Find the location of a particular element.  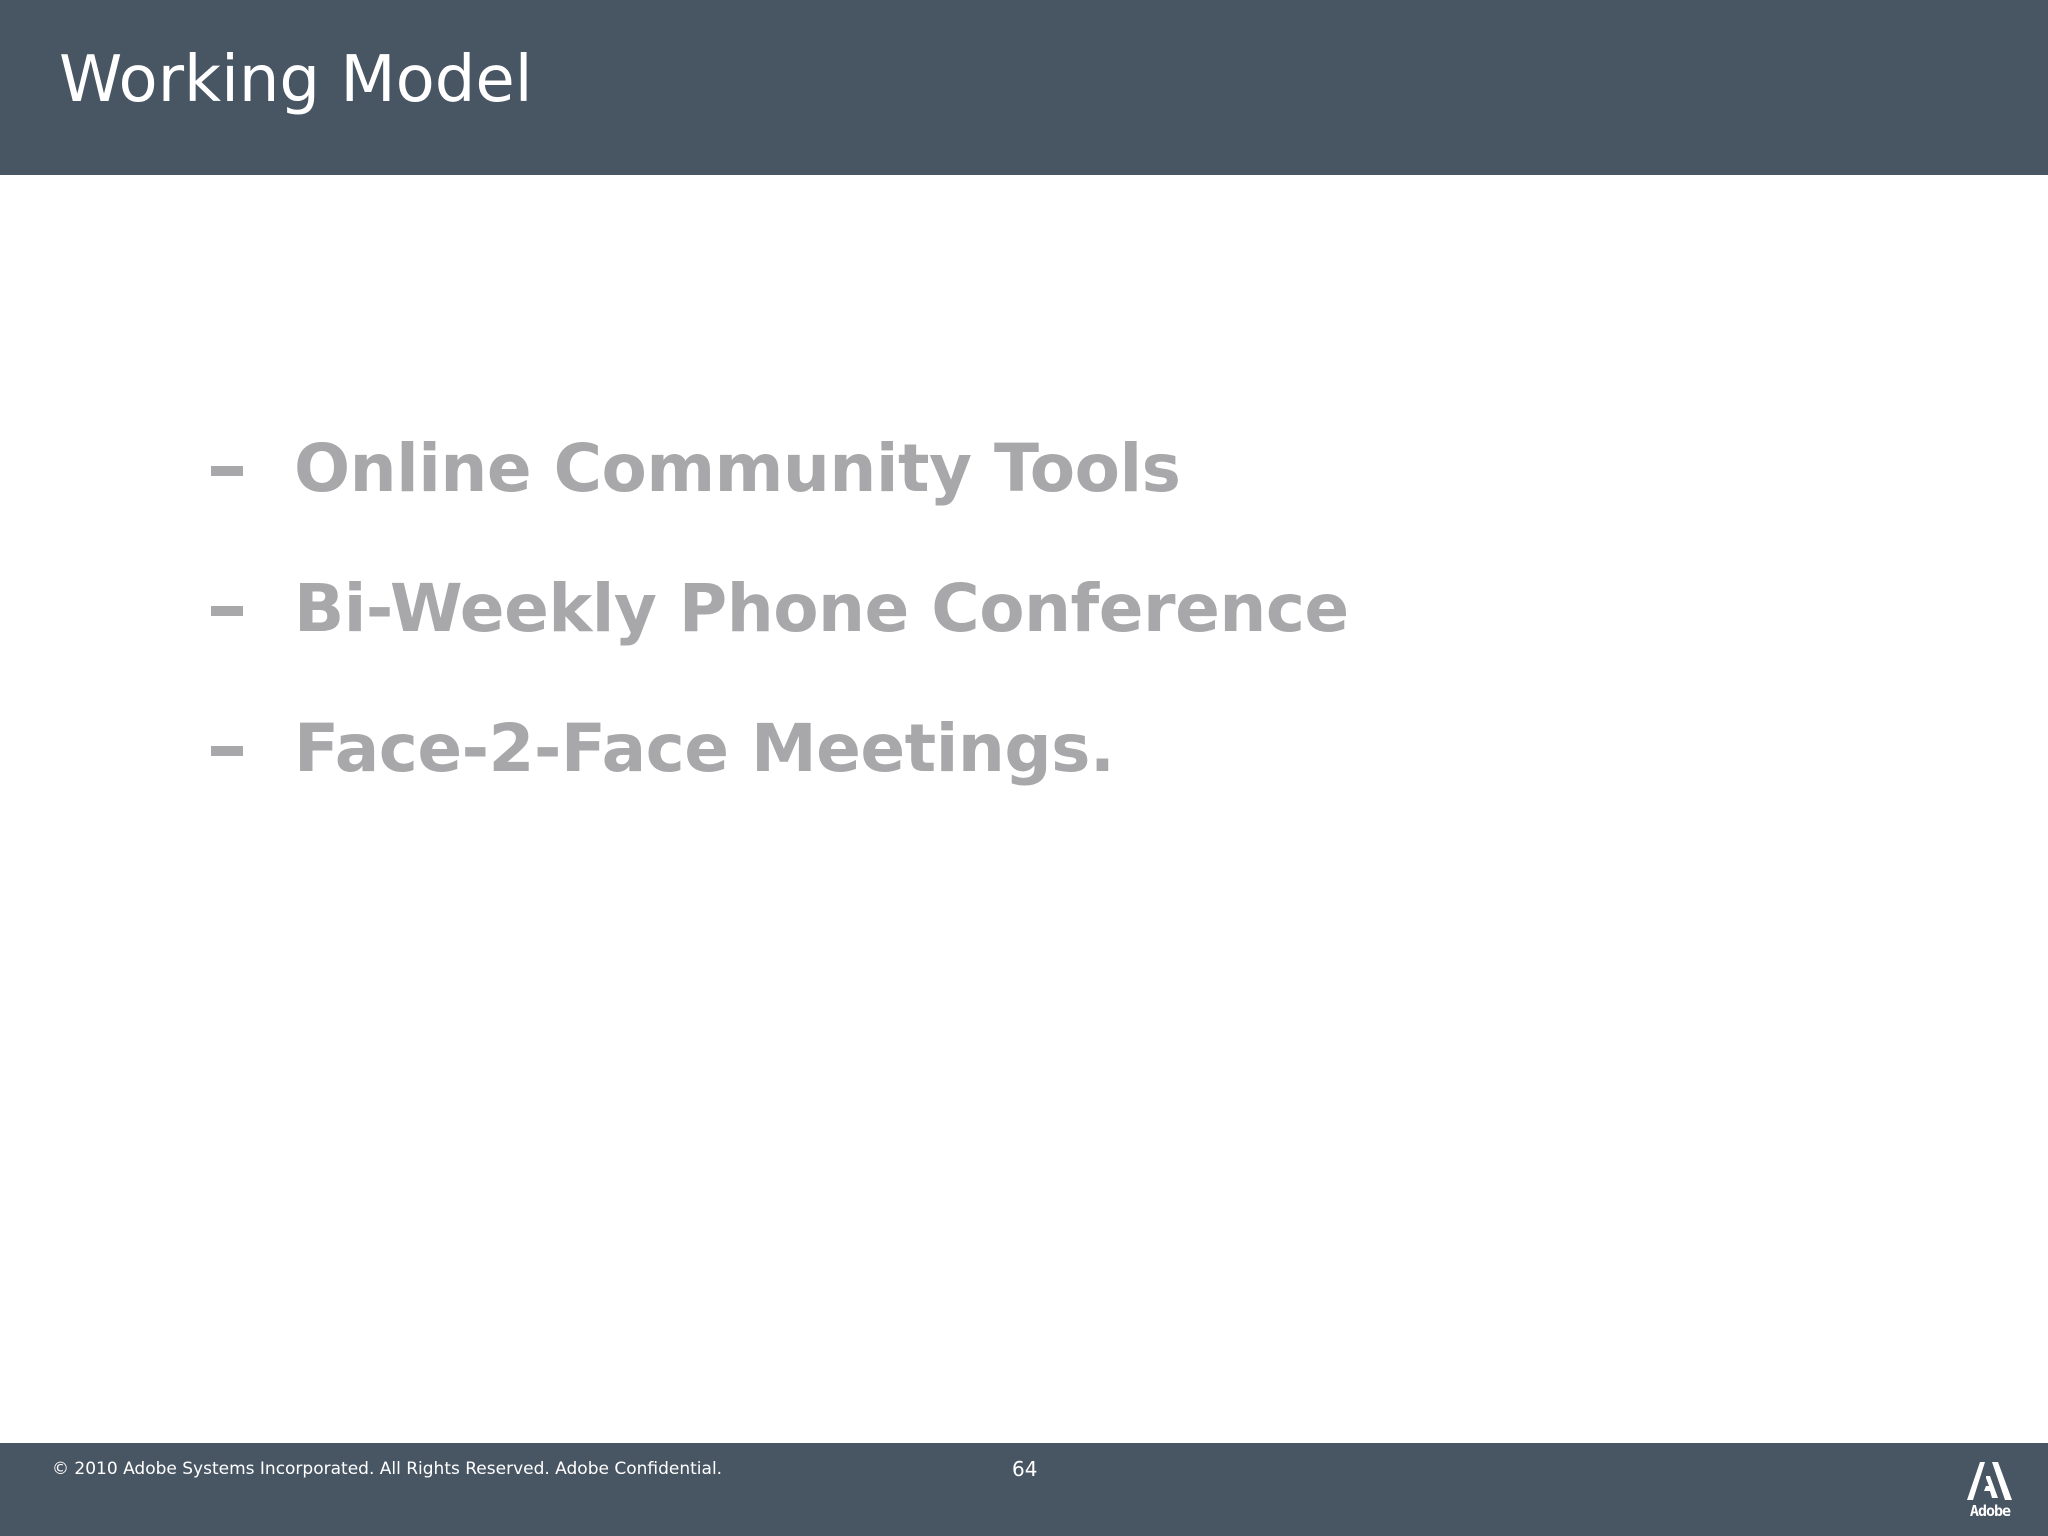

adobe-logo-icon: Adobe is located at coordinates (1990, 1491).